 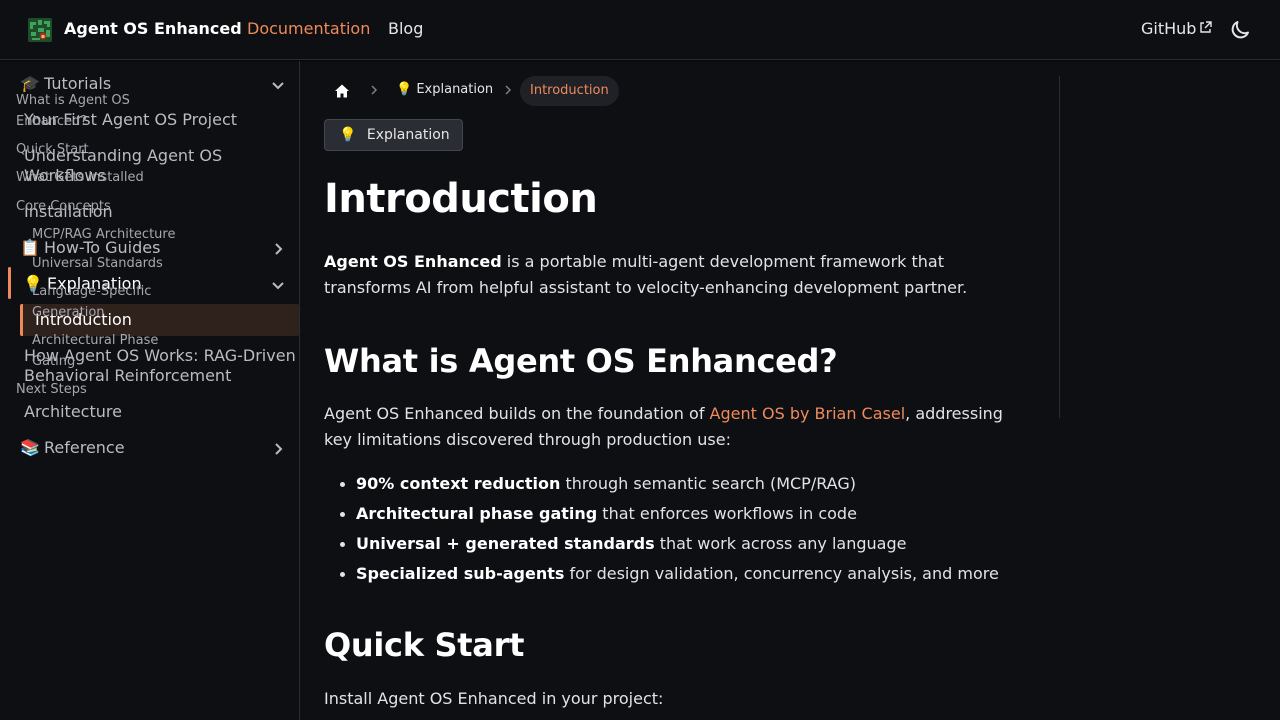 What do you see at coordinates (1168, 28) in the screenshot?
I see `nav-github: GitHub` at bounding box center [1168, 28].